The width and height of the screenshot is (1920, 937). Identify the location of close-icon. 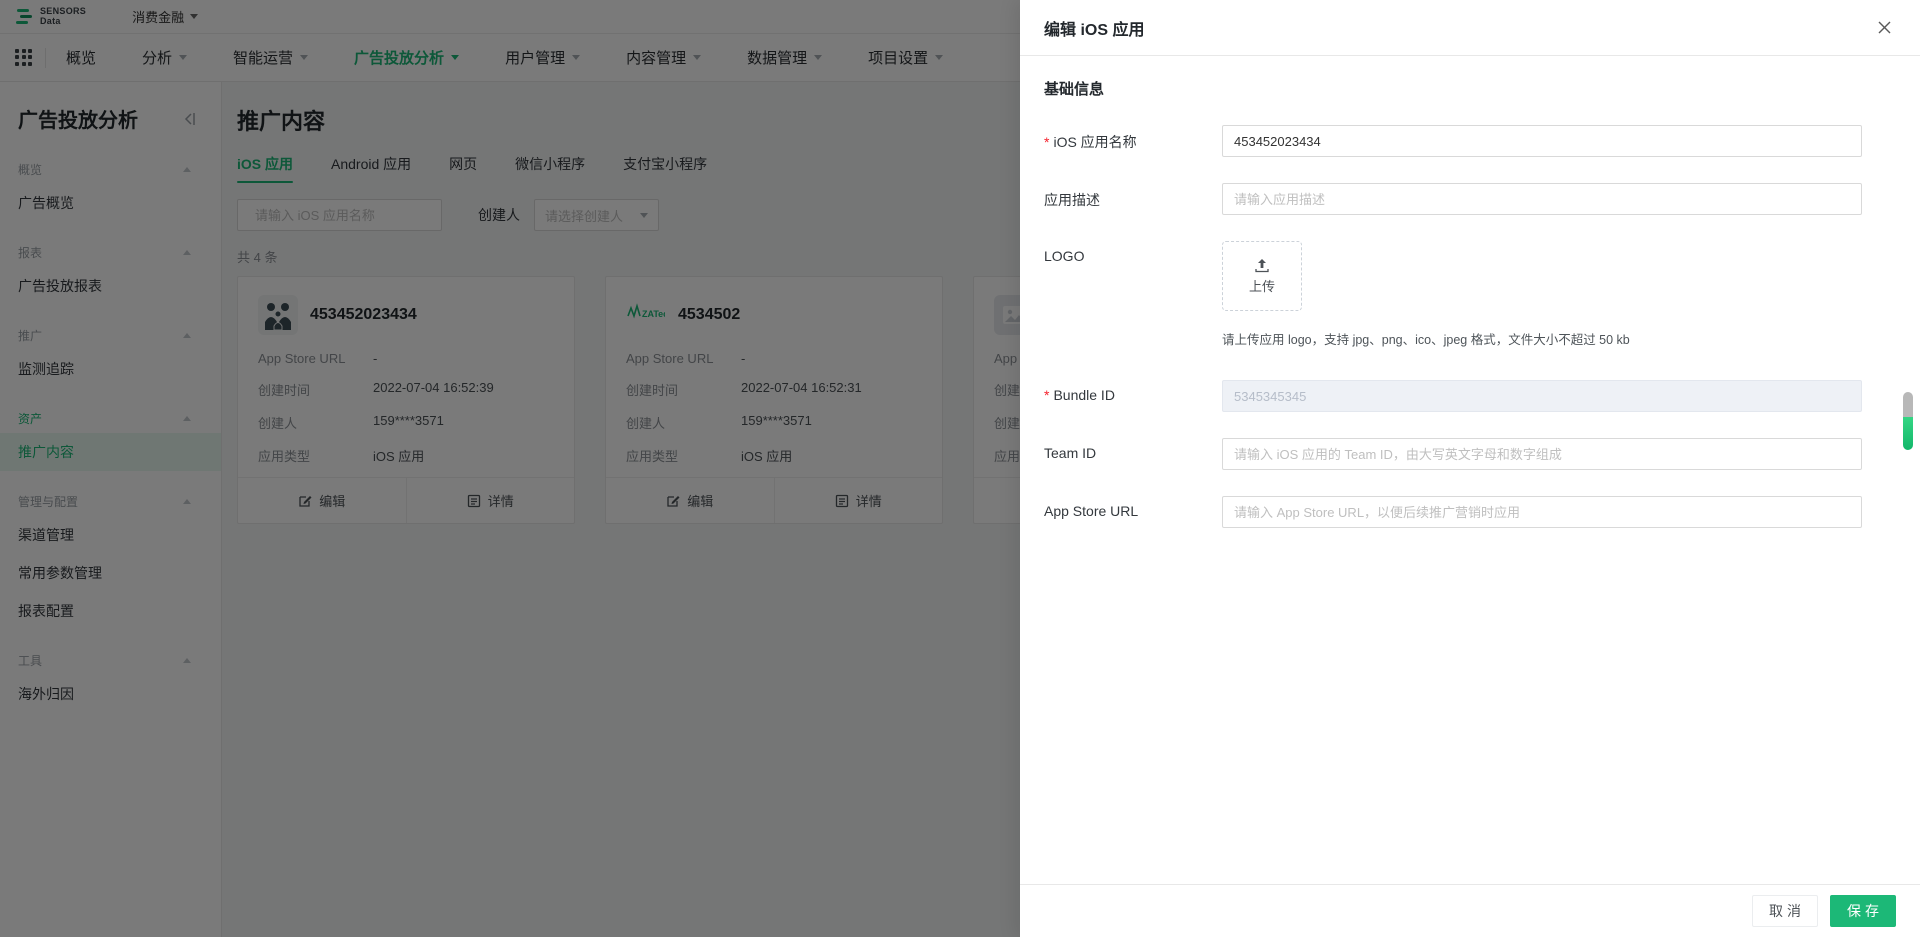
(1884, 27).